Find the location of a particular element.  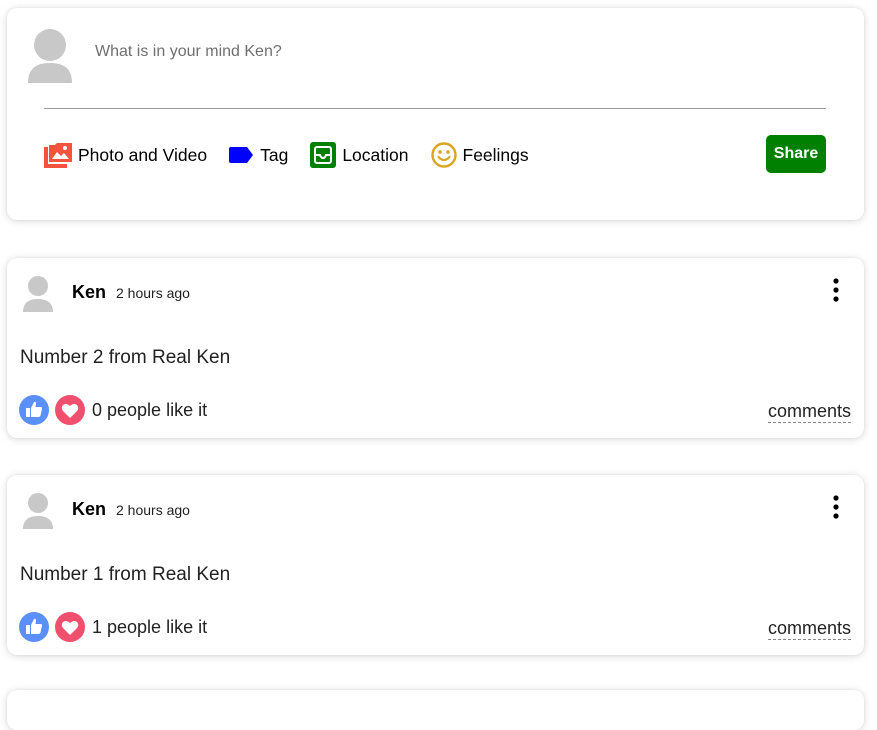

share-input is located at coordinates (455, 52).